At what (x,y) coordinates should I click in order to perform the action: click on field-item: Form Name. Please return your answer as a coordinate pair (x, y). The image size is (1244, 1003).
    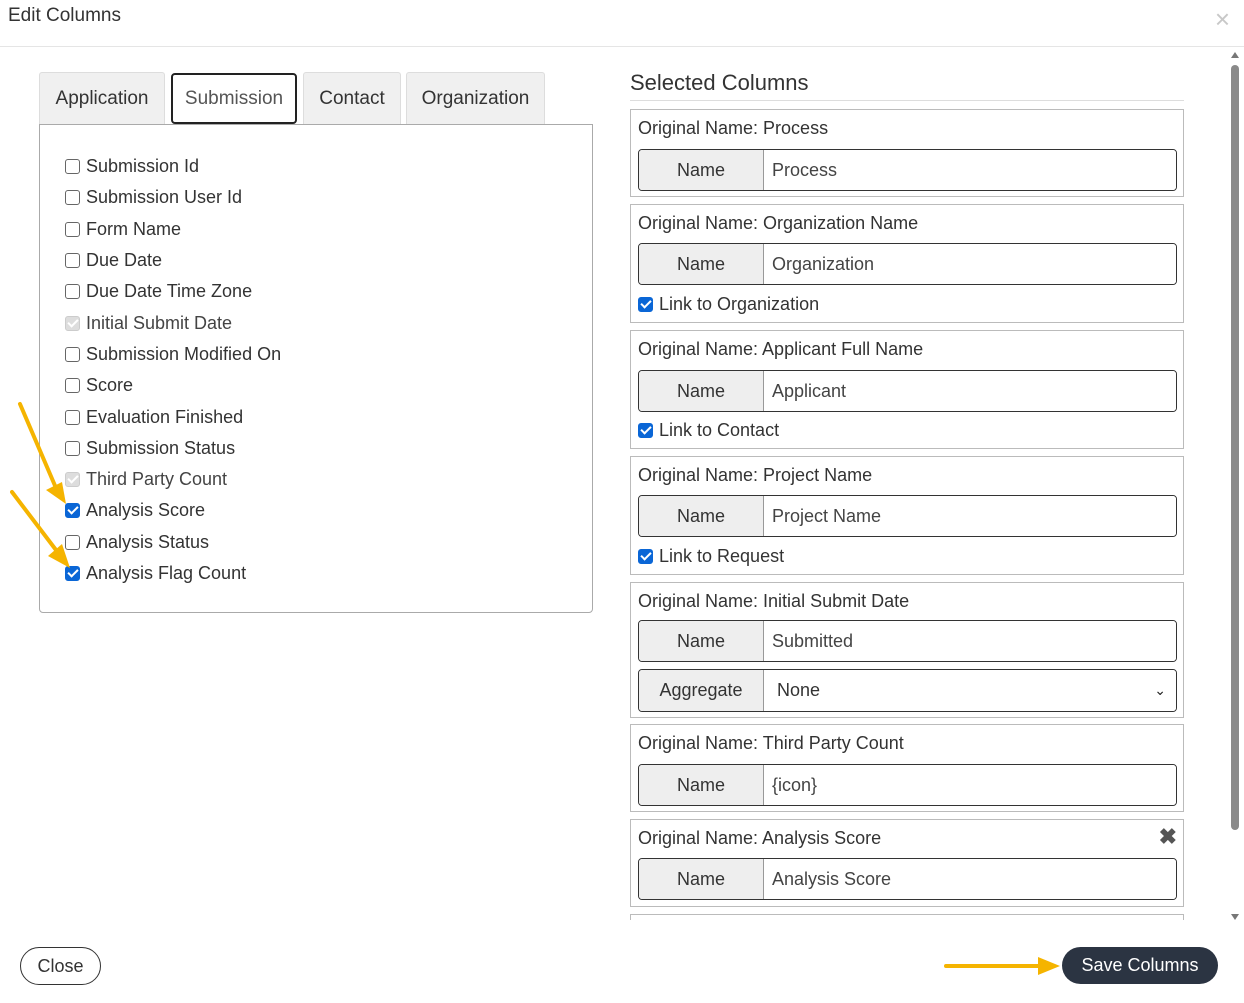
    Looking at the image, I should click on (173, 229).